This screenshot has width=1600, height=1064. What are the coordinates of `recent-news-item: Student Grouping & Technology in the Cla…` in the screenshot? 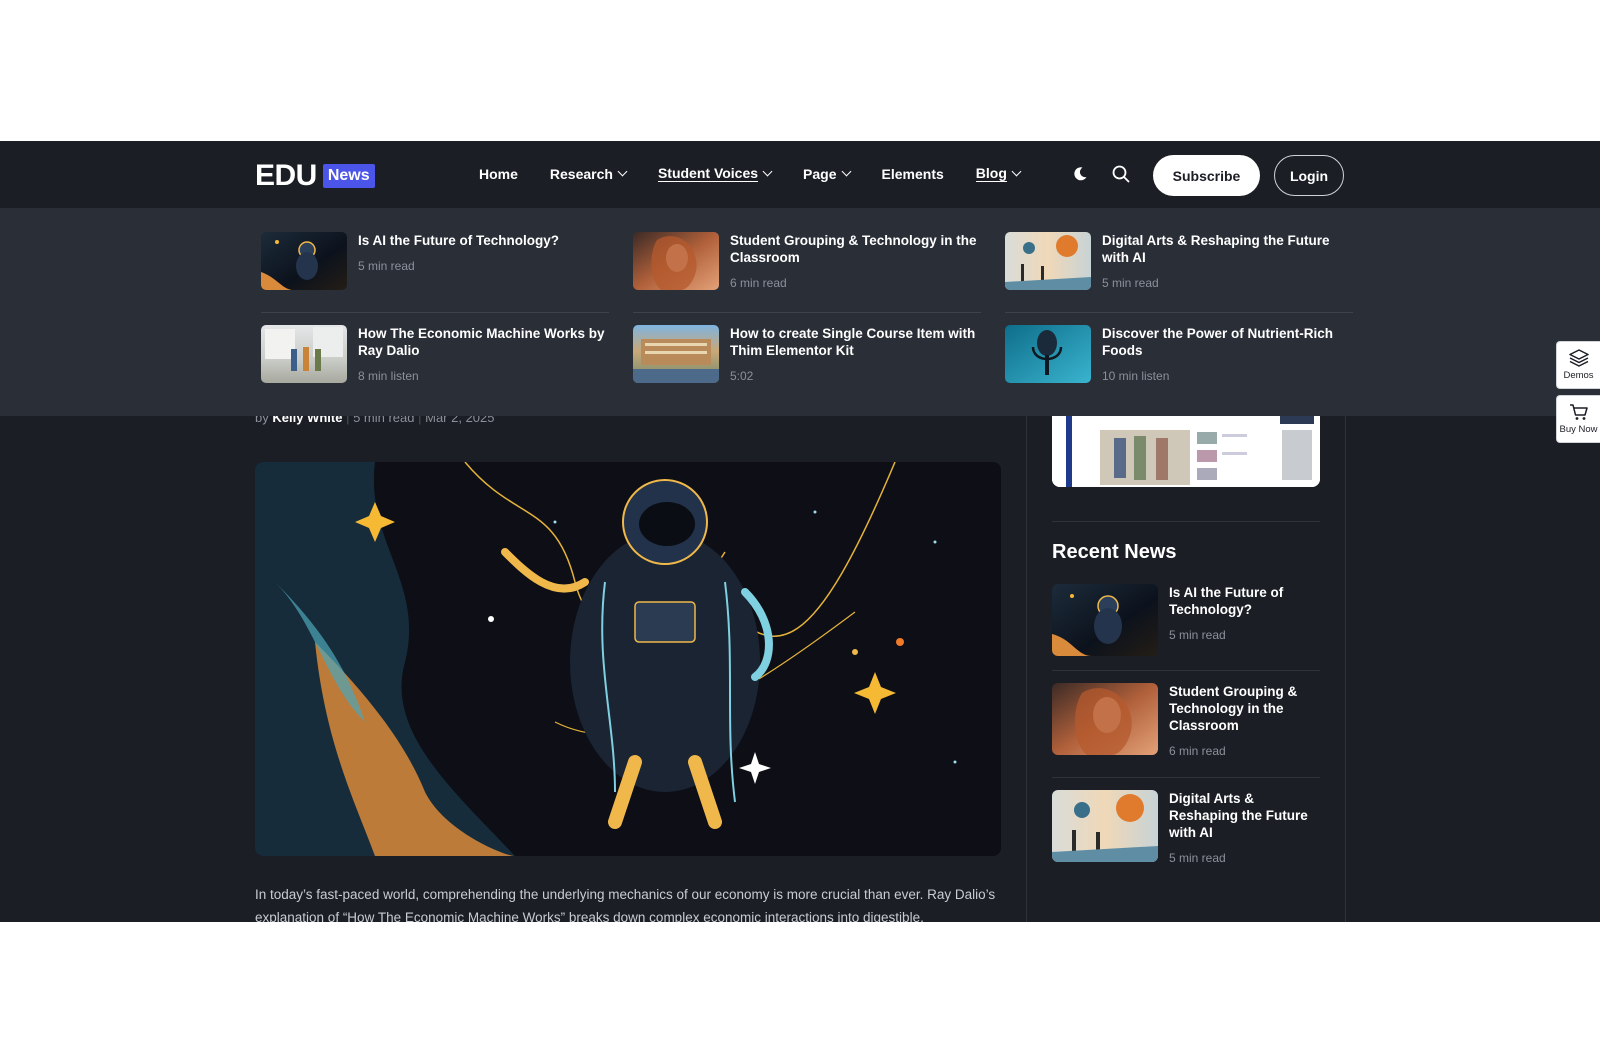 It's located at (1187, 720).